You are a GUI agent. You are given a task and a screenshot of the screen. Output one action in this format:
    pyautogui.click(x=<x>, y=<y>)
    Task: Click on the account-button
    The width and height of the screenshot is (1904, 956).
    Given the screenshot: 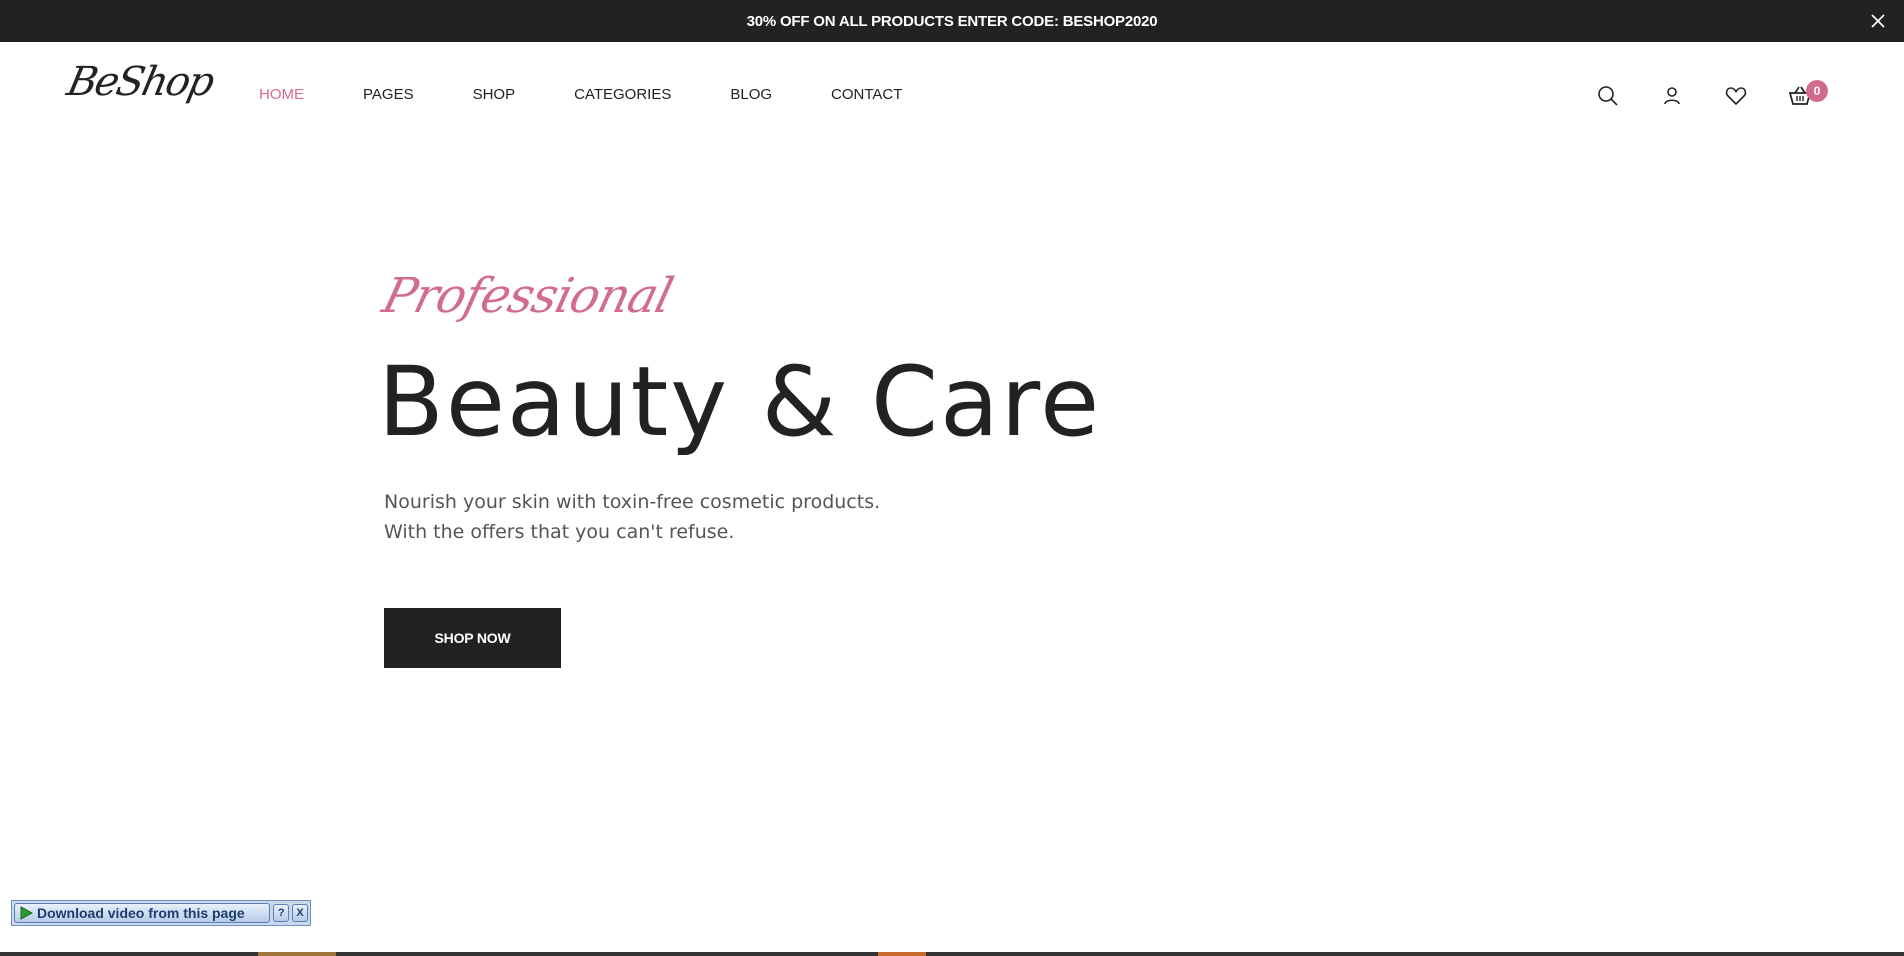 What is the action you would take?
    pyautogui.click(x=1672, y=96)
    